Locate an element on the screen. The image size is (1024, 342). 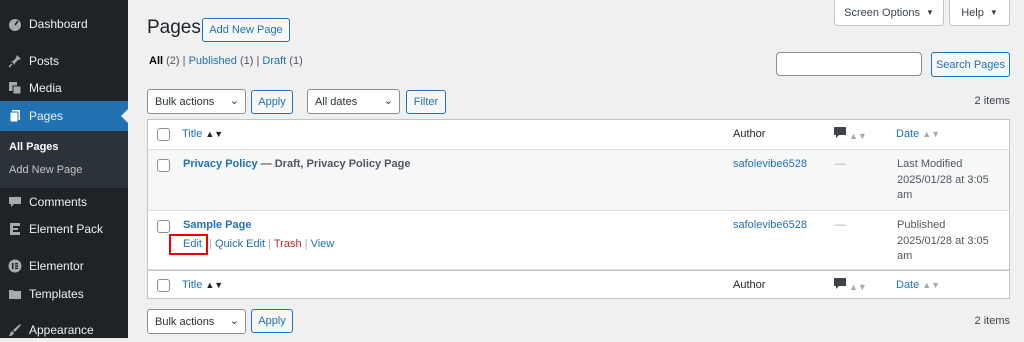
menu-label: Posts is located at coordinates (44, 61).